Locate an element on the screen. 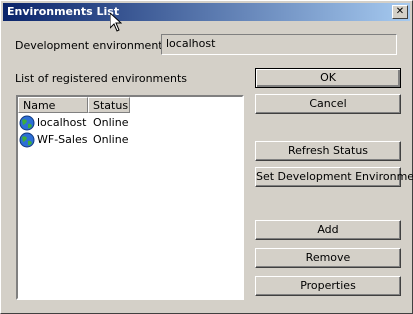 The width and height of the screenshot is (413, 314). dev-env-label: Development environment: is located at coordinates (91, 45).